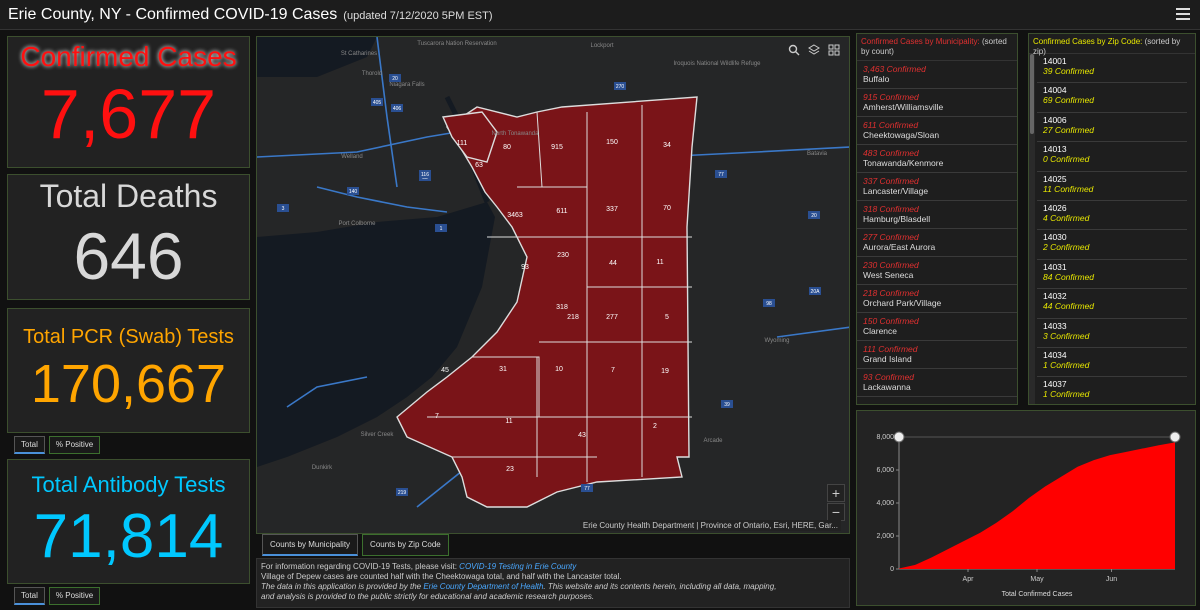 The height and width of the screenshot is (610, 1200). I want to click on municipality-name: Lancaster/Village, so click(896, 191).